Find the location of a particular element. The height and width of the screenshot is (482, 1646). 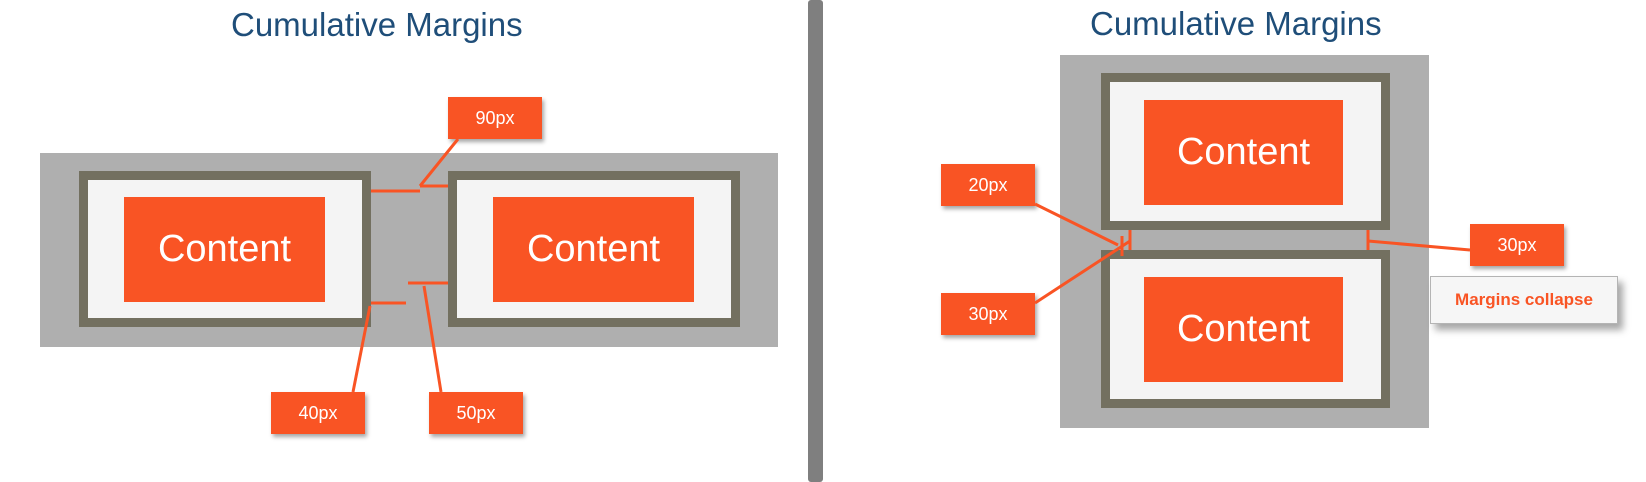

leader-90px is located at coordinates (439, 162).